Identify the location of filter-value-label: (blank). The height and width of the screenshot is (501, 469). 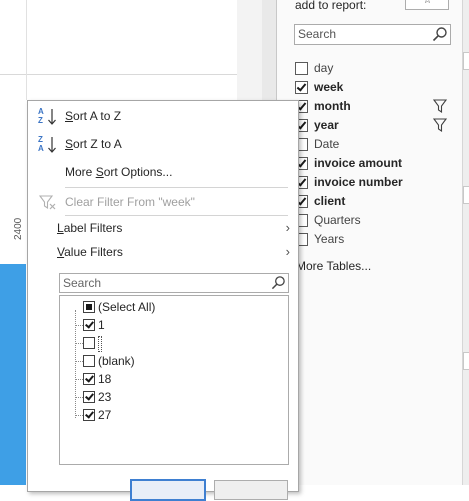
(116, 361).